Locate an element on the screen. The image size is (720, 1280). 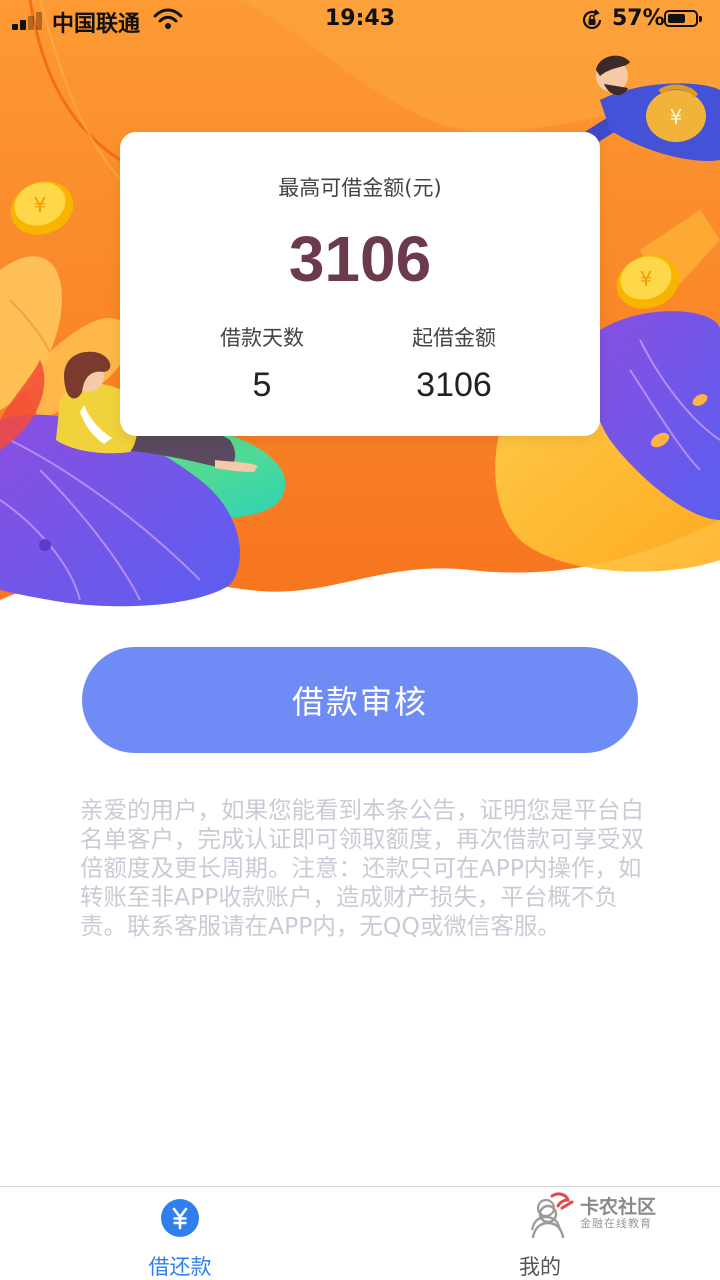
watermark-logo-icon is located at coordinates (552, 1211).